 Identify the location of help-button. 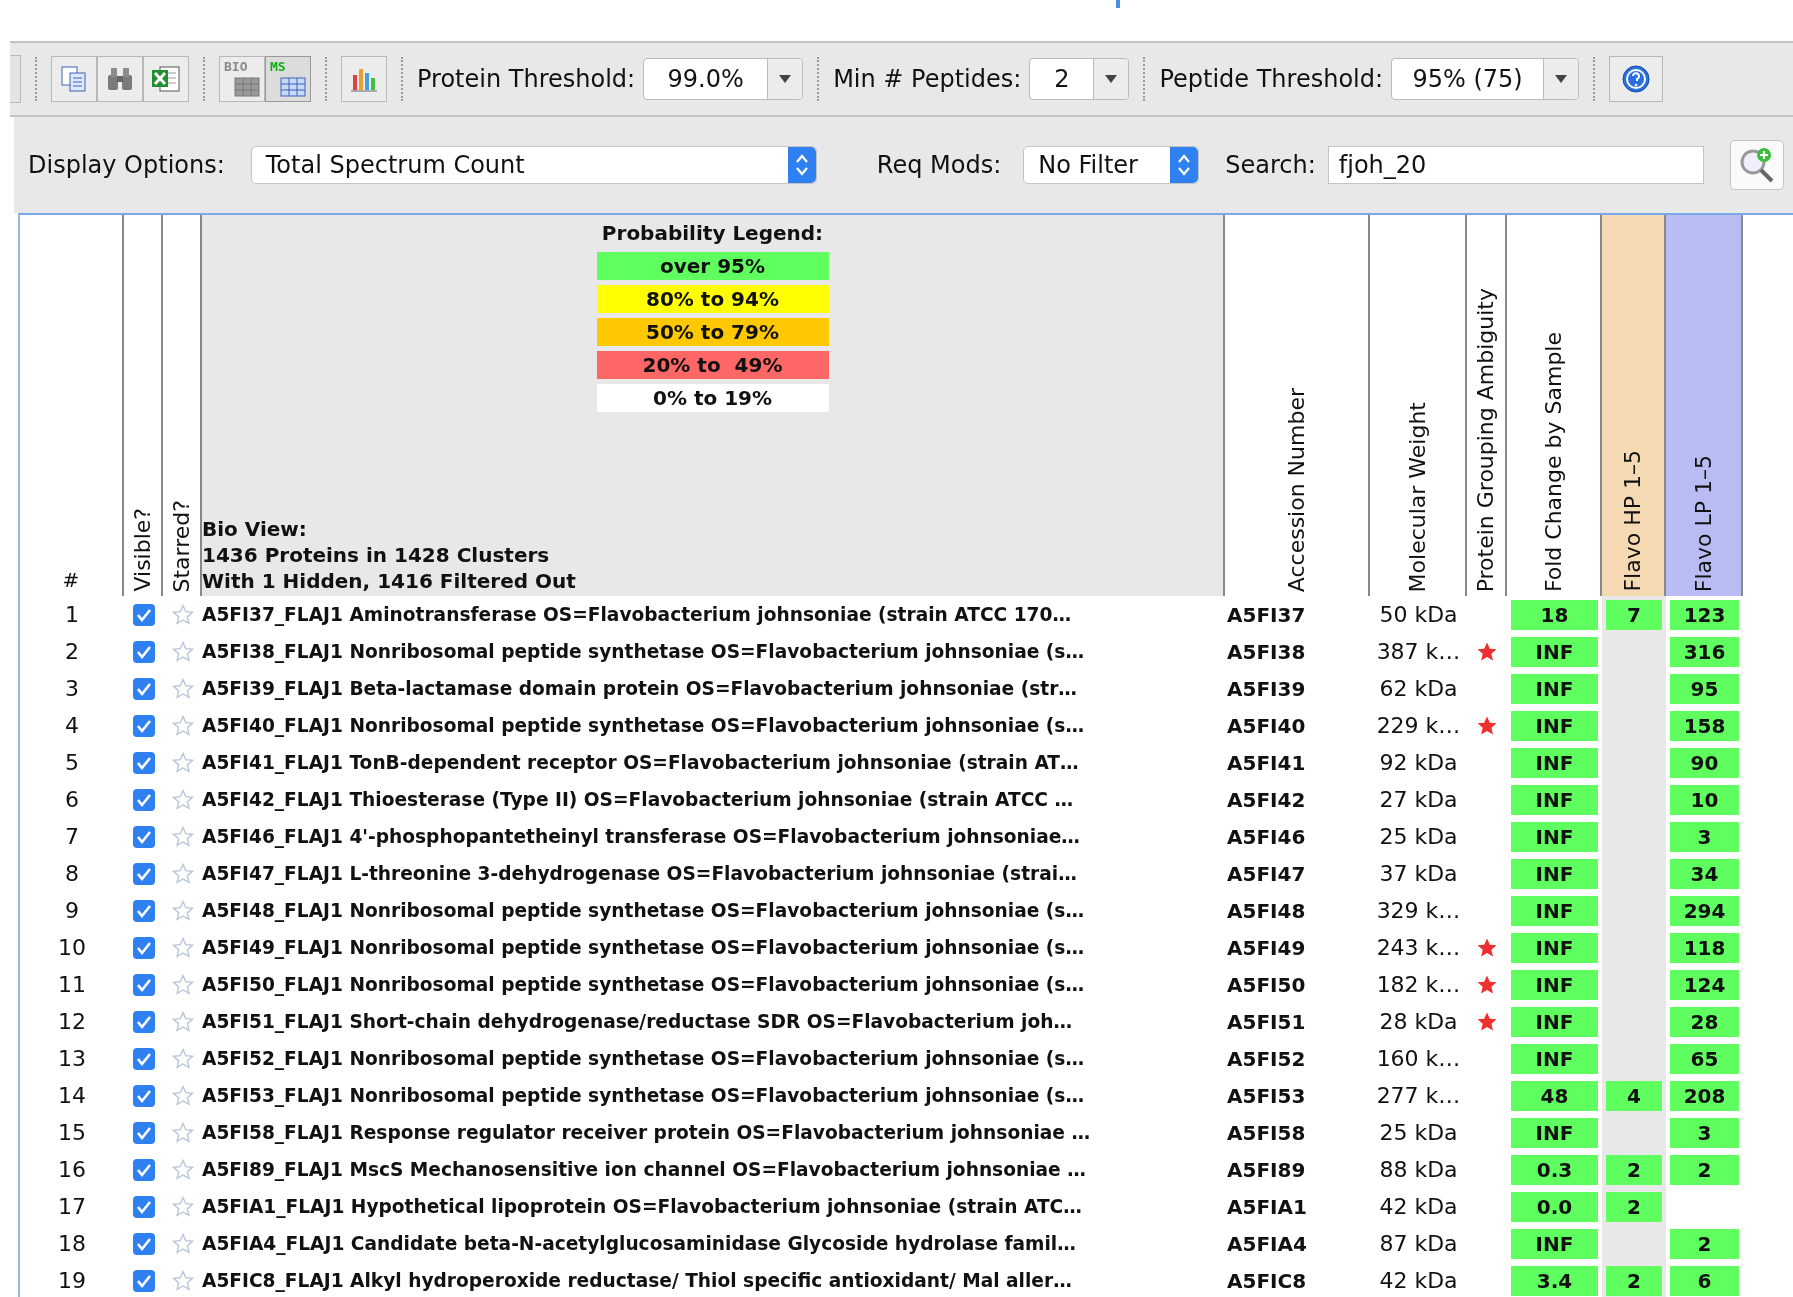
(1636, 79).